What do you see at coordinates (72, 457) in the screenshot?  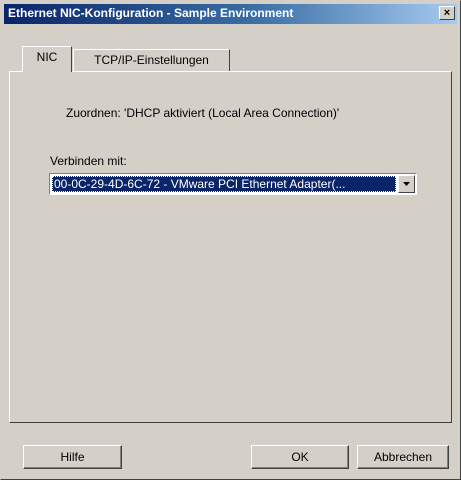 I see `help-button: Hilfe` at bounding box center [72, 457].